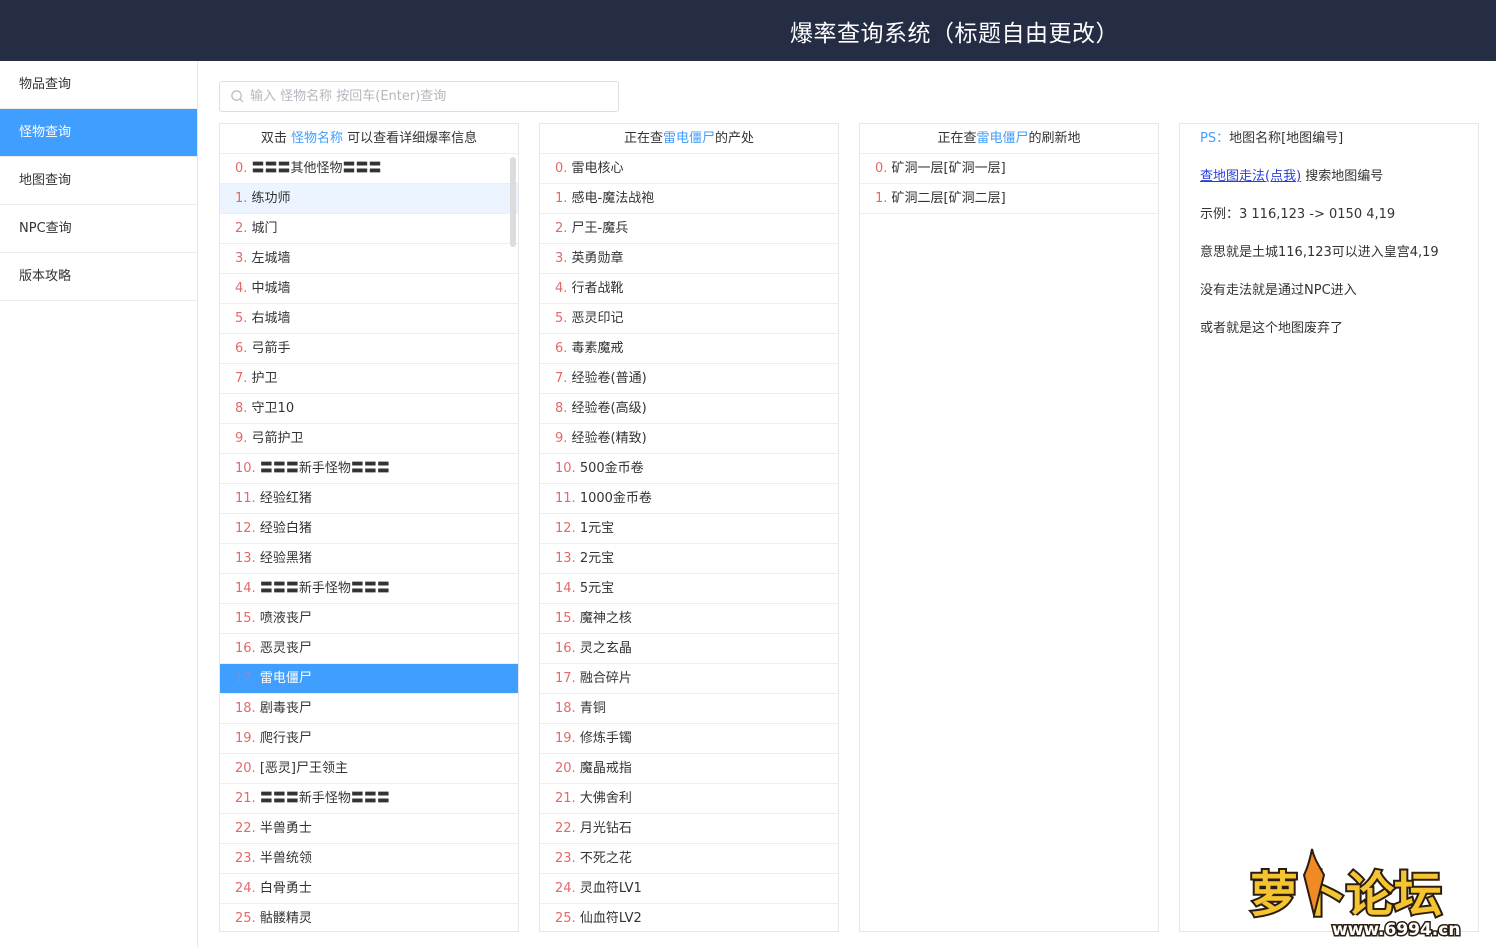  What do you see at coordinates (243, 318) in the screenshot?
I see `item-index: 5.` at bounding box center [243, 318].